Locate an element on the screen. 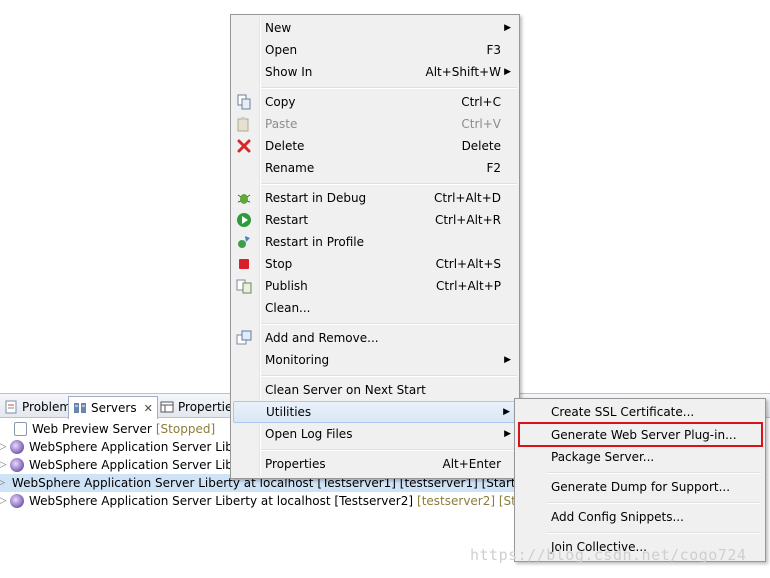  menu-item-label: Rename is located at coordinates (290, 168).